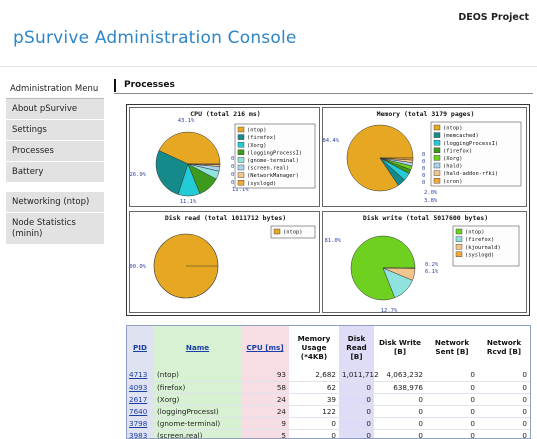  What do you see at coordinates (432, 272) in the screenshot?
I see `pie-data-label: 6.1%` at bounding box center [432, 272].